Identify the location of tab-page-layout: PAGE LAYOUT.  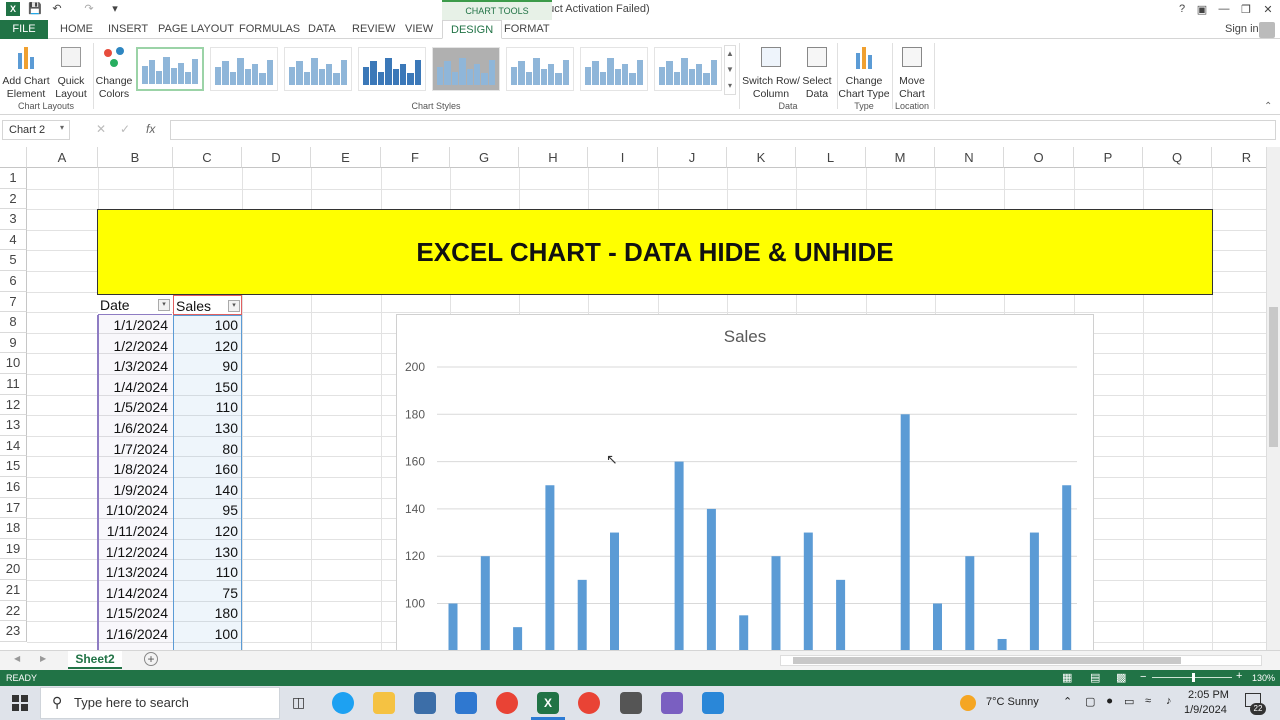
(196, 29).